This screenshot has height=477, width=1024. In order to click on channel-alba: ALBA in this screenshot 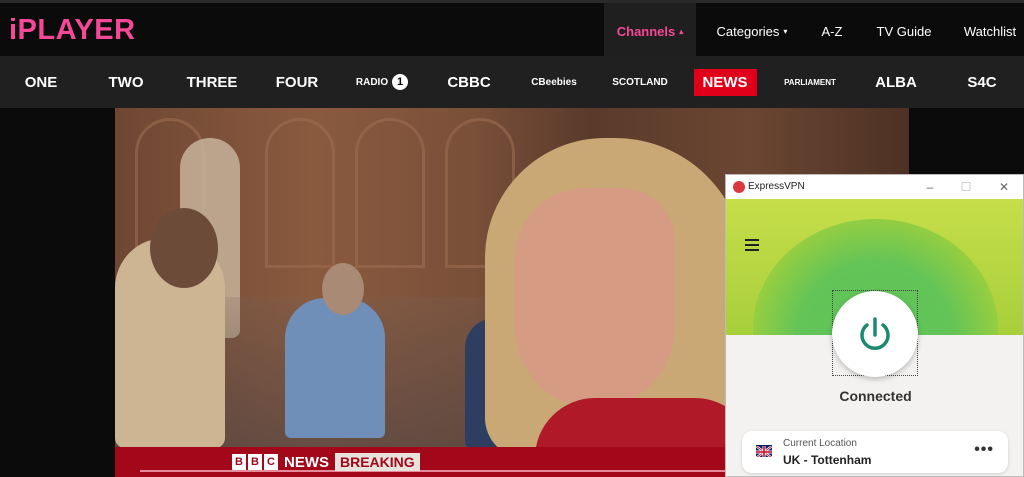, I will do `click(896, 82)`.